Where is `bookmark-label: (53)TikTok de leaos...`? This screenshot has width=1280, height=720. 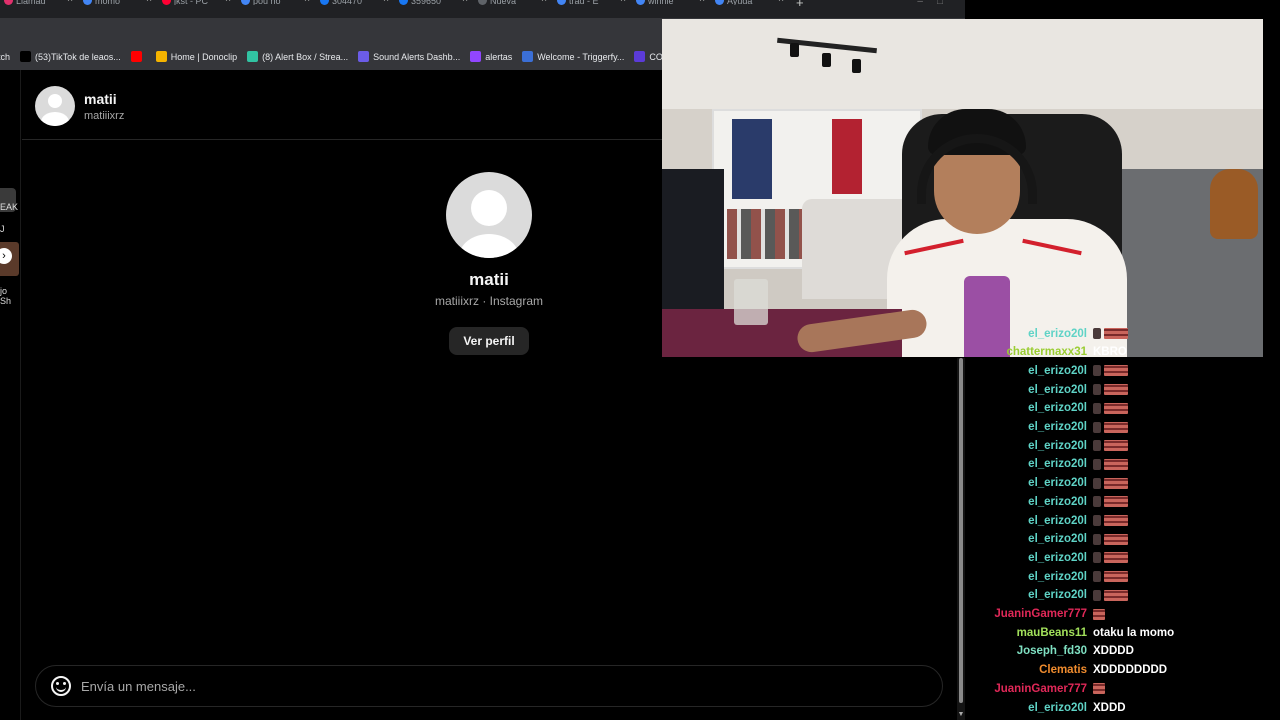 bookmark-label: (53)TikTok de leaos... is located at coordinates (78, 56).